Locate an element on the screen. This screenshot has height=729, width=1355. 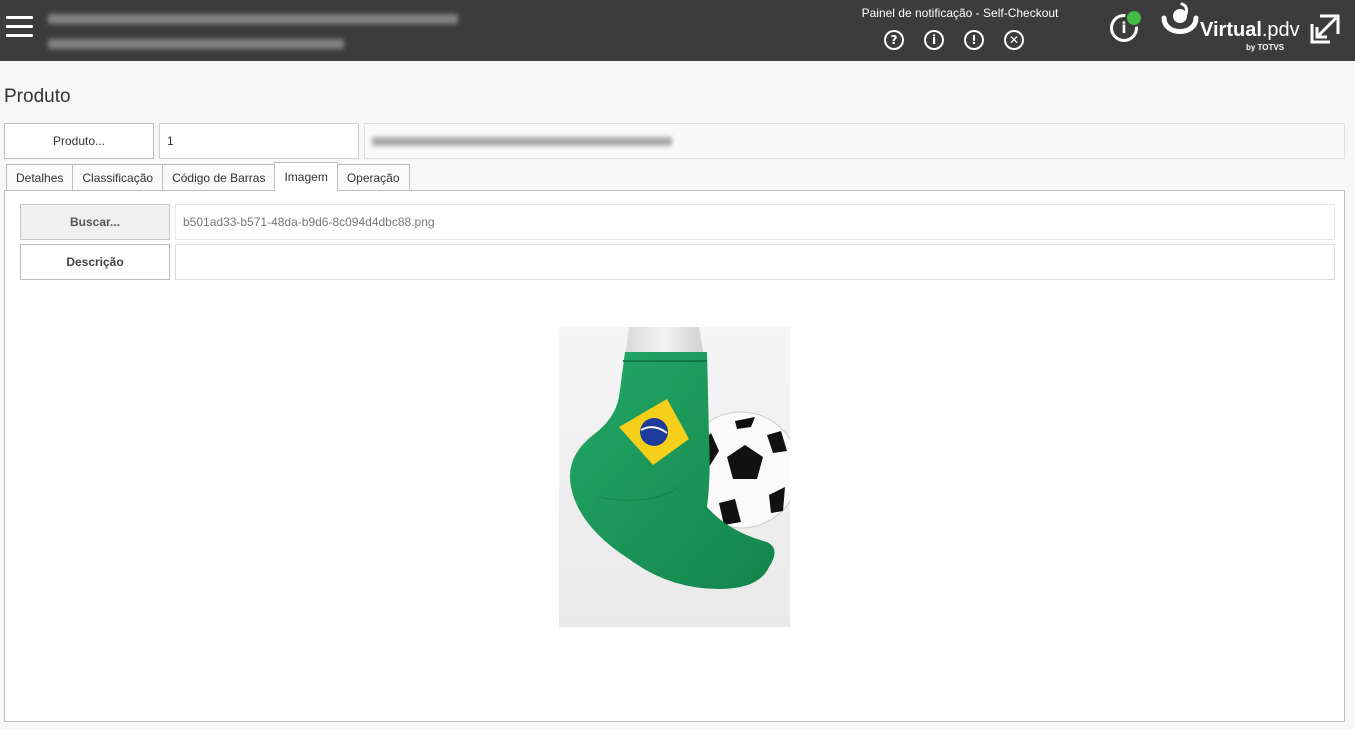
page-title: Produto is located at coordinates (37, 96).